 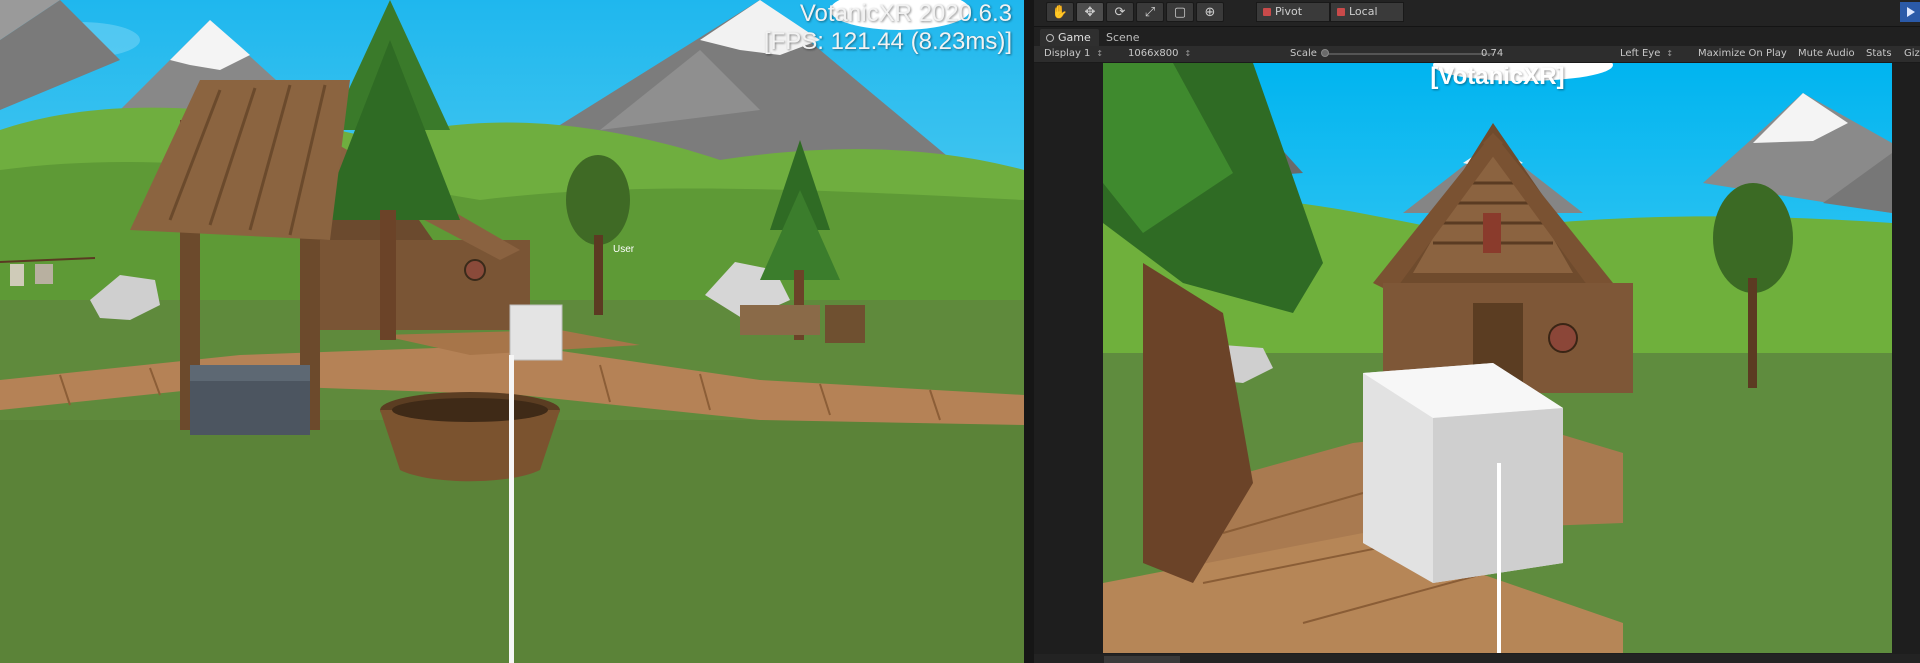 I want to click on pivot-toggle-button: Pivot, so click(x=1293, y=12).